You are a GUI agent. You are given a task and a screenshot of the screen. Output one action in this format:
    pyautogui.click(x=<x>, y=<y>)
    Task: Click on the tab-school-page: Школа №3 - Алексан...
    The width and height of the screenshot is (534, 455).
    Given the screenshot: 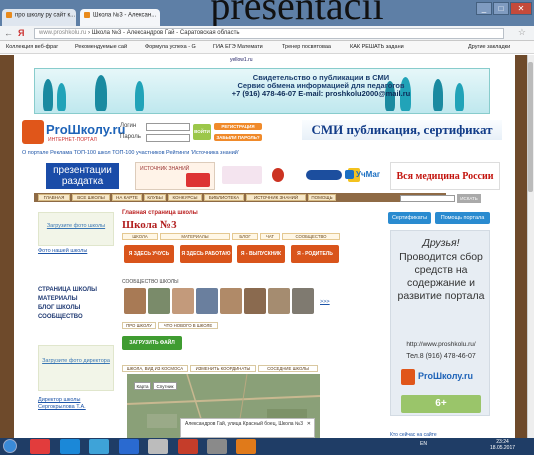 What is the action you would take?
    pyautogui.click(x=120, y=17)
    